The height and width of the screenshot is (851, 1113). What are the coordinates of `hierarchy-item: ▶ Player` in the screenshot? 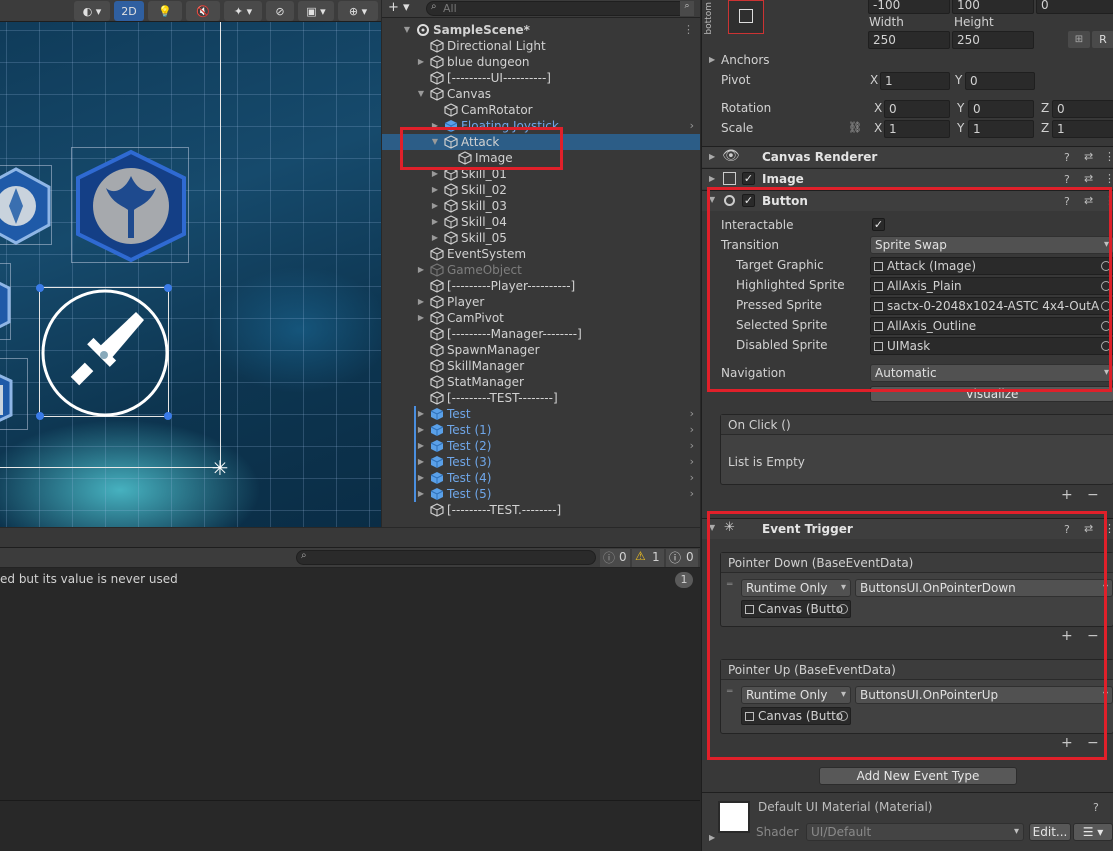 It's located at (541, 302).